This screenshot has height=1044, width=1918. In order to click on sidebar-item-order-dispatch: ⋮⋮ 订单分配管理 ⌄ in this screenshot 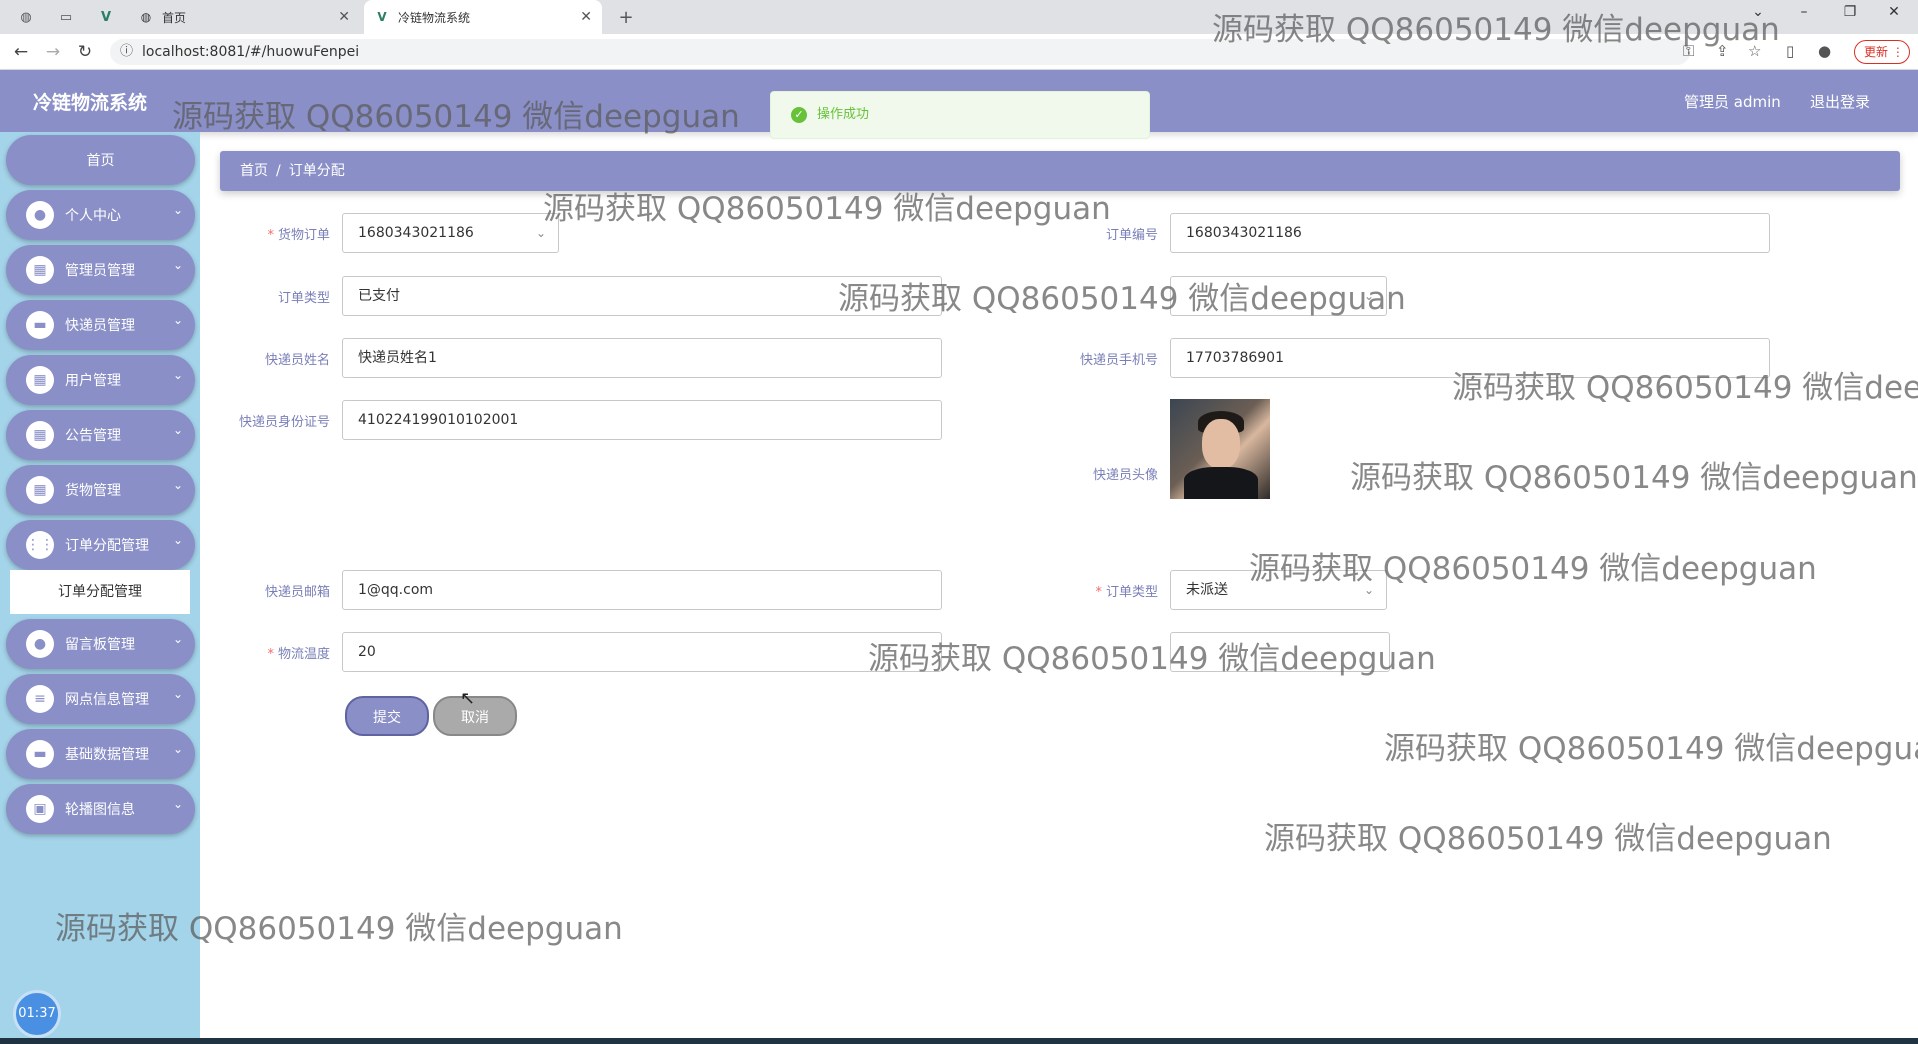, I will do `click(100, 545)`.